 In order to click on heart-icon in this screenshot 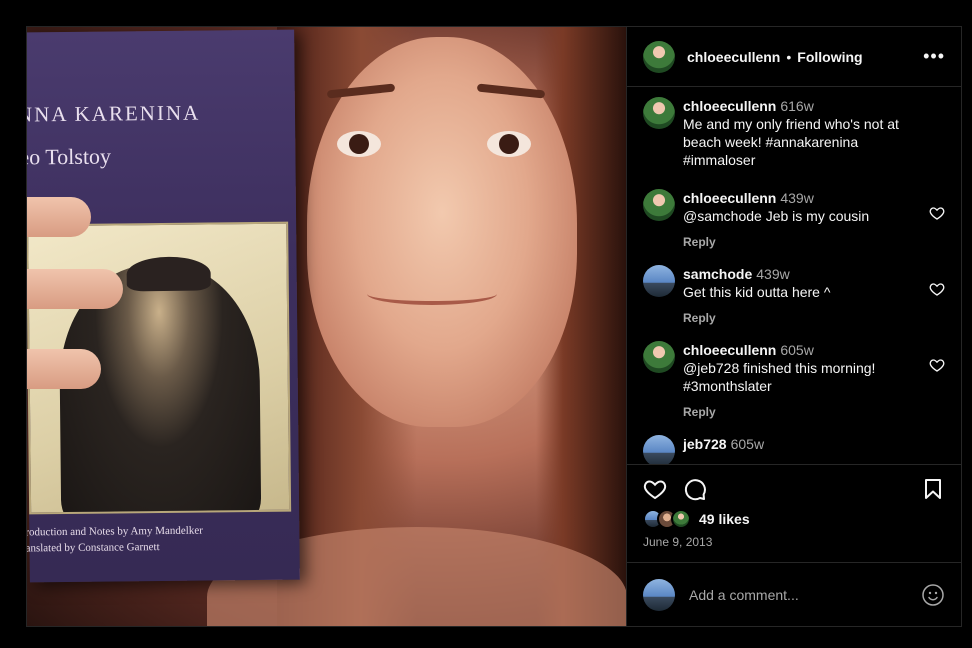, I will do `click(655, 489)`.